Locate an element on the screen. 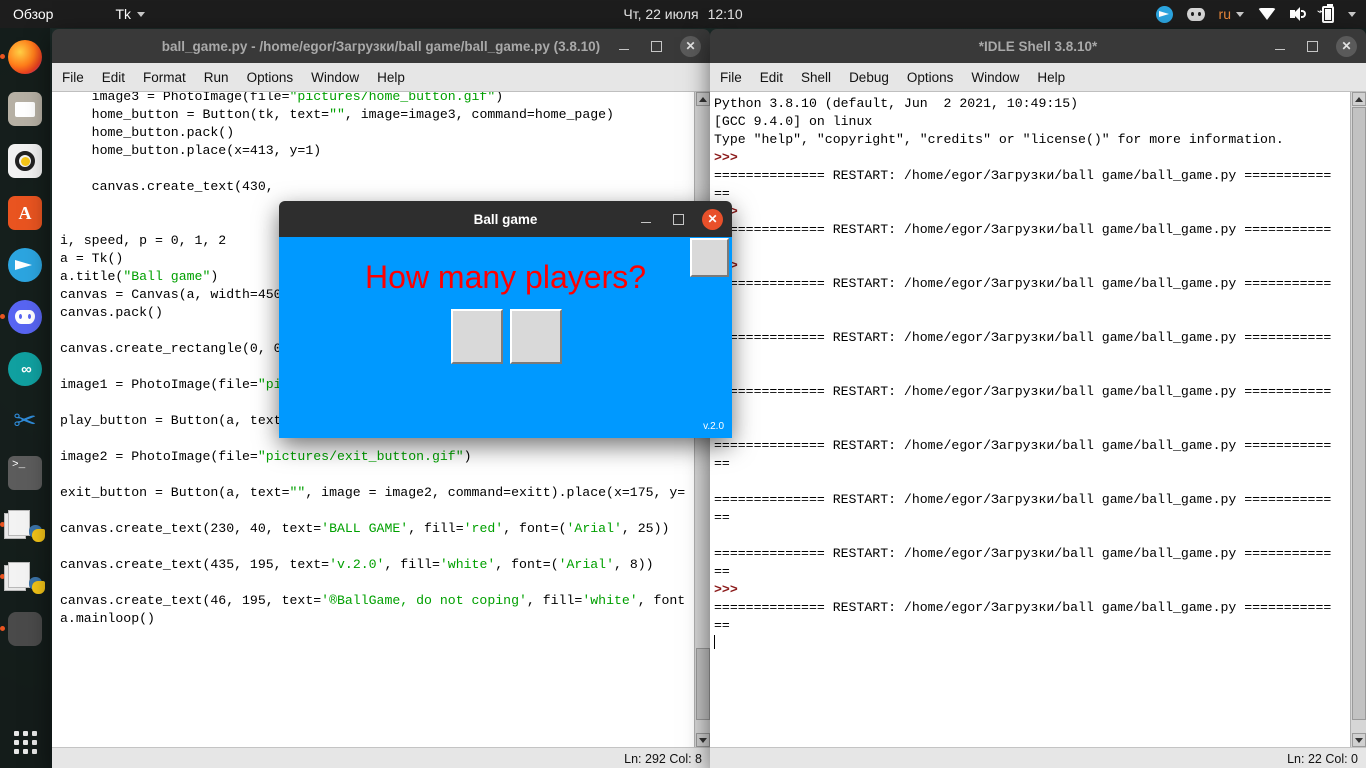 This screenshot has width=1366, height=768. volume-icon is located at coordinates (1299, 14).